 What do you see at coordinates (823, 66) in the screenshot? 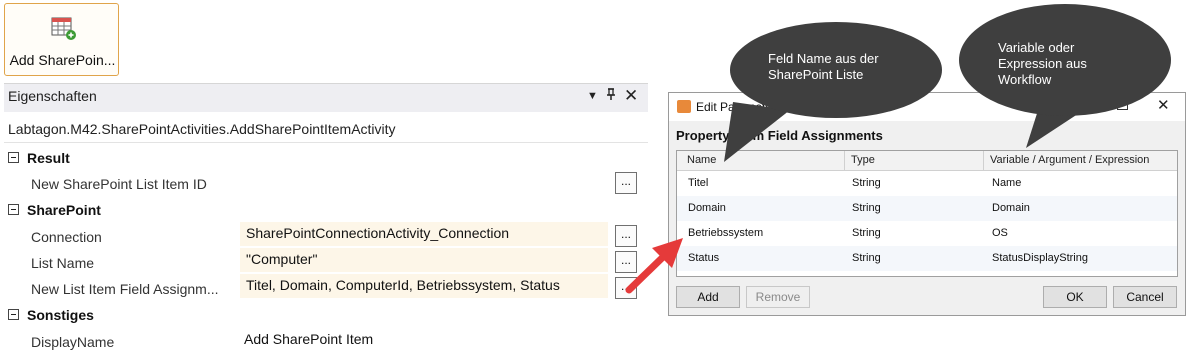
I see `callout-left-text: Feld Name aus der SharePoint Liste` at bounding box center [823, 66].